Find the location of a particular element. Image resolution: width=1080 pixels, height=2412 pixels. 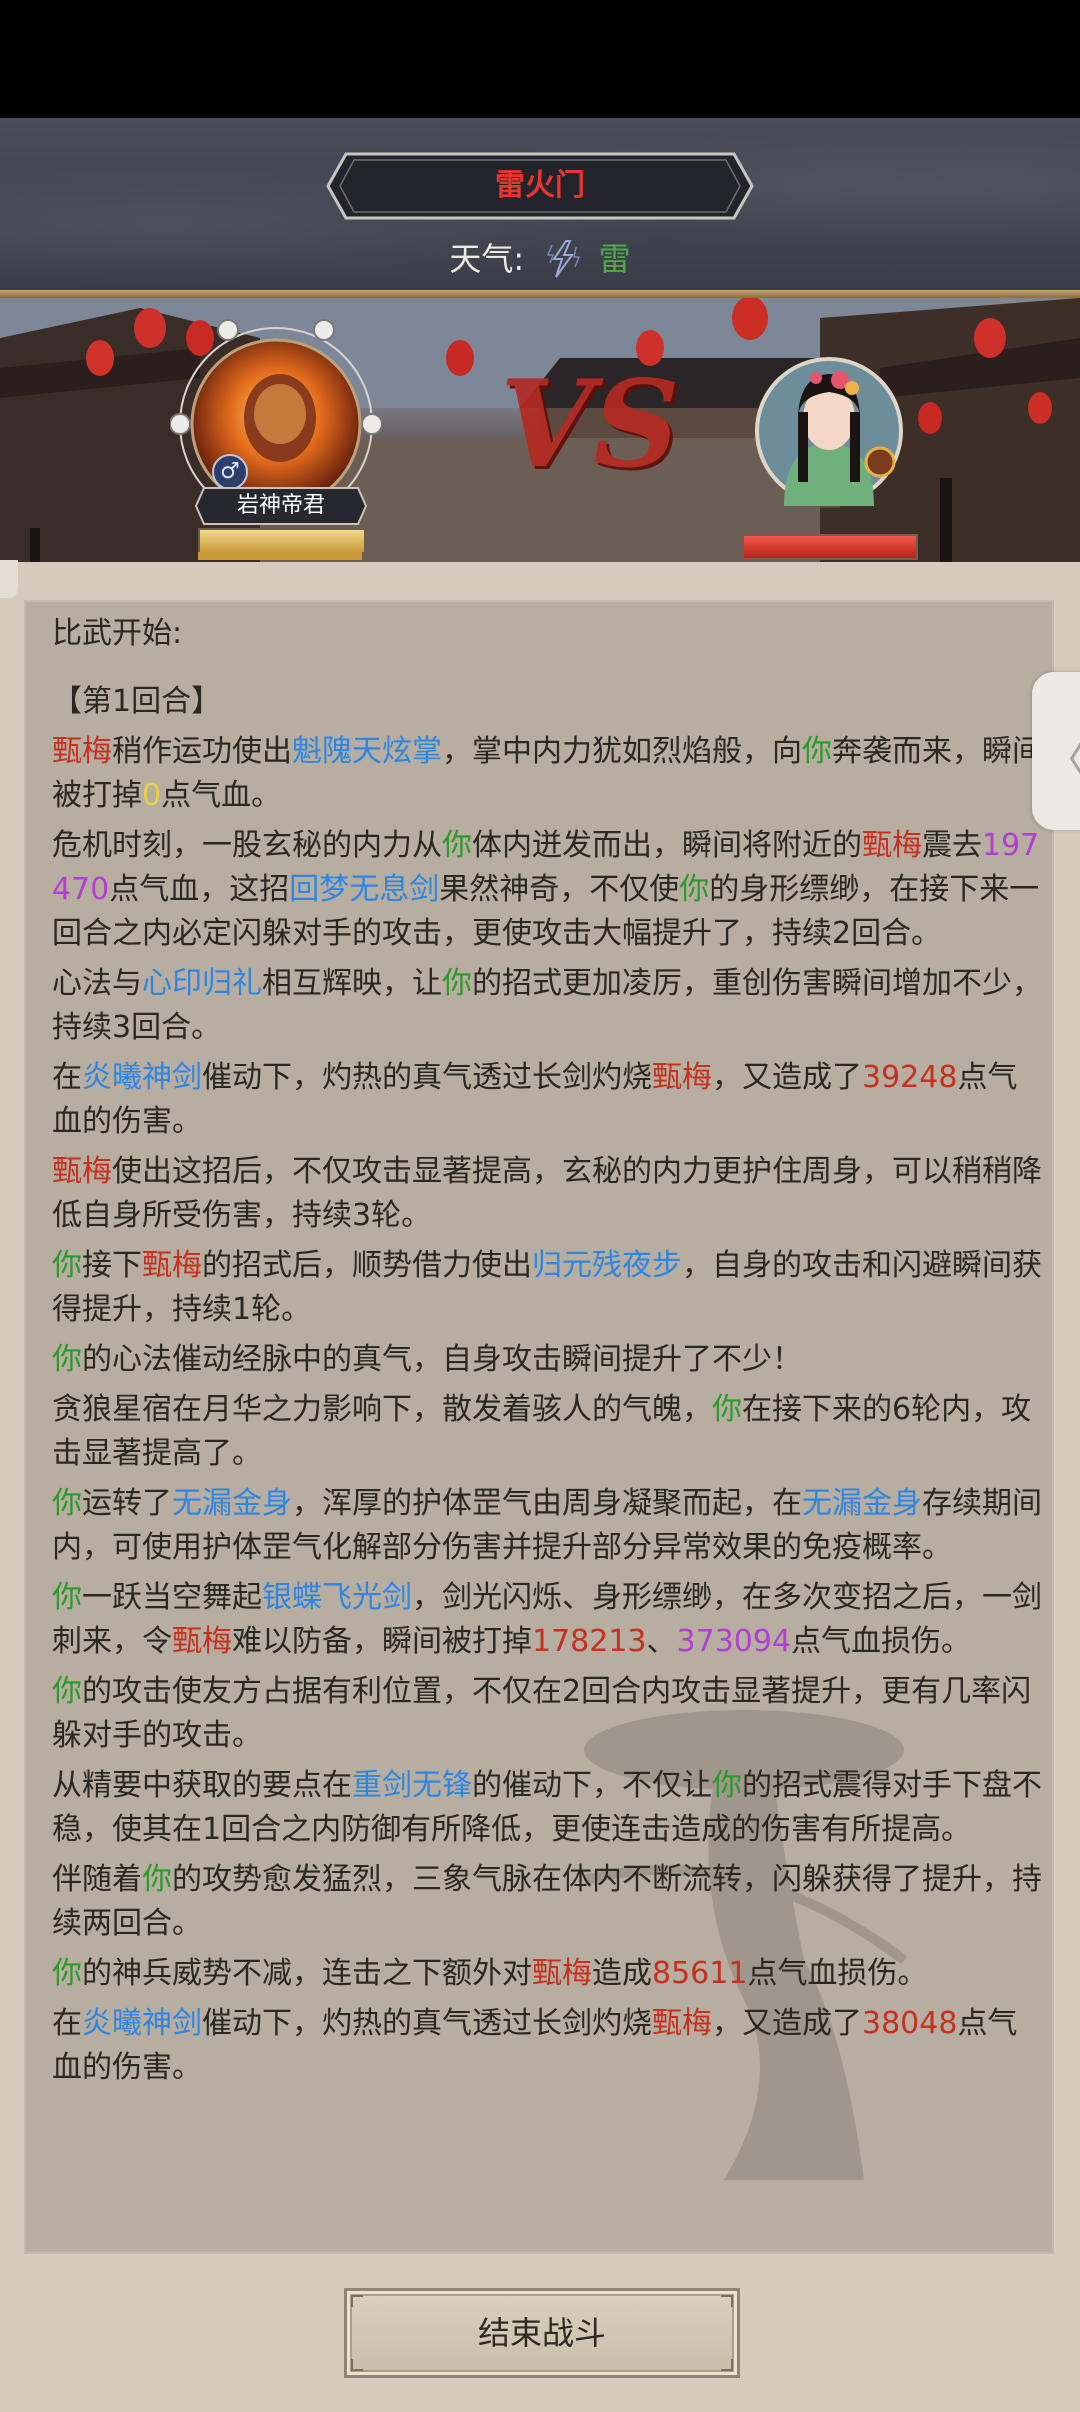

enemy-hp-fill is located at coordinates (830, 547).